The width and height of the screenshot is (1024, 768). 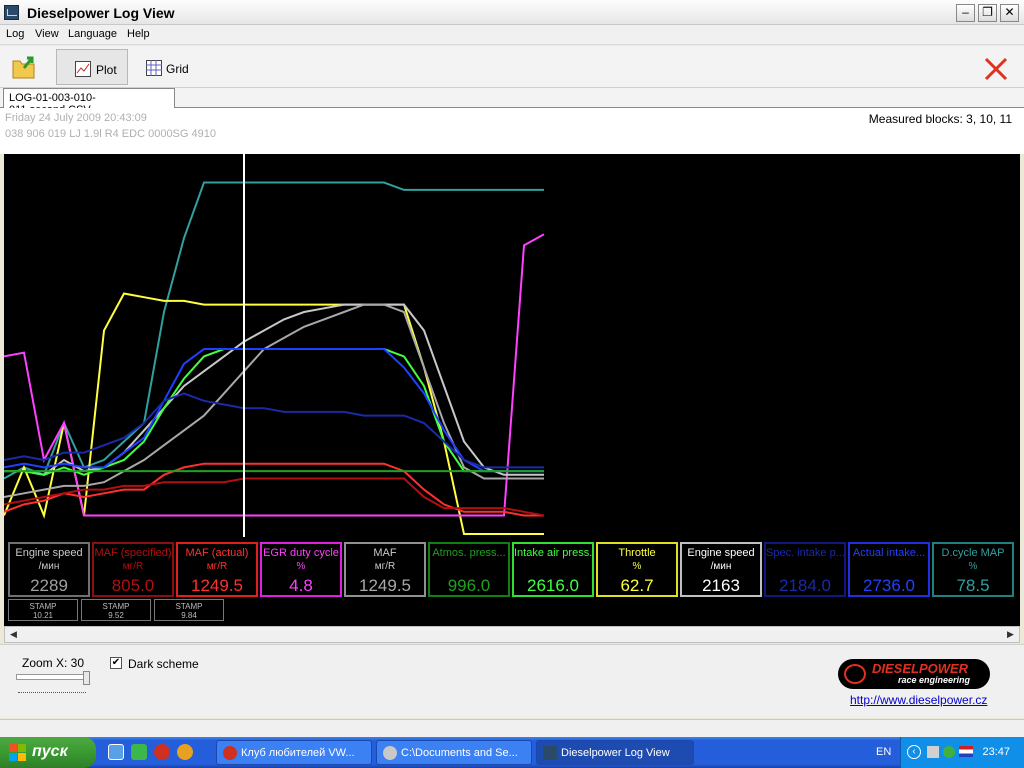 I want to click on zoom-slider-track, so click(x=52, y=677).